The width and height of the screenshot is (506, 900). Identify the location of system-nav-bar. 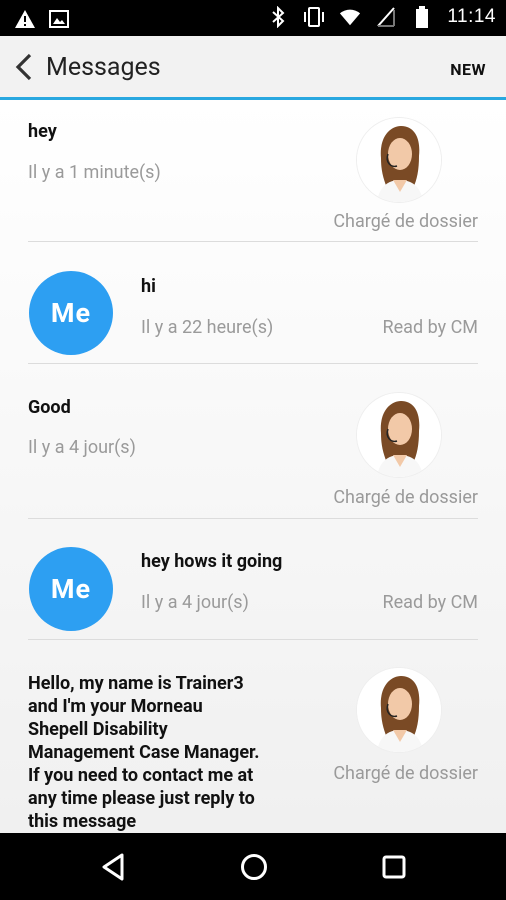
(253, 866).